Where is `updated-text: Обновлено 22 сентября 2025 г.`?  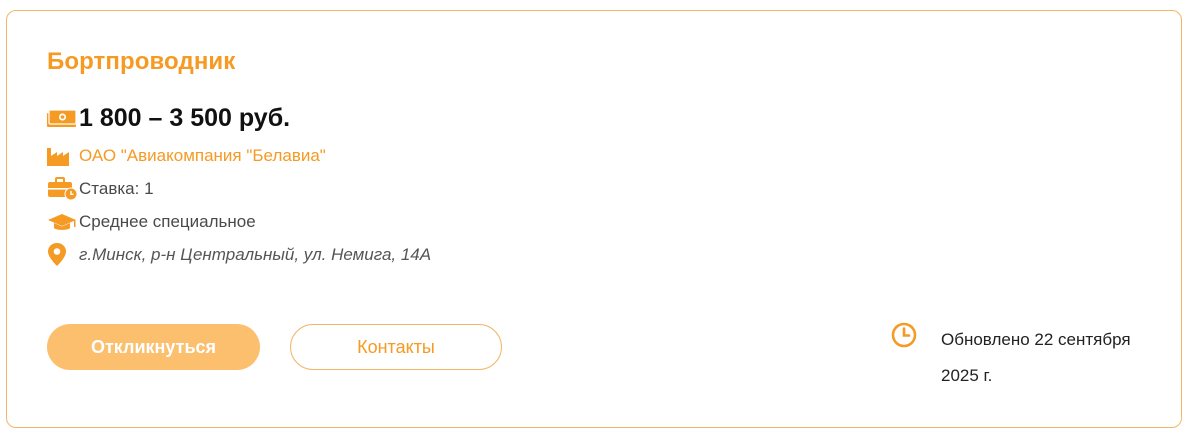
updated-text: Обновлено 22 сентября 2025 г. is located at coordinates (1036, 357).